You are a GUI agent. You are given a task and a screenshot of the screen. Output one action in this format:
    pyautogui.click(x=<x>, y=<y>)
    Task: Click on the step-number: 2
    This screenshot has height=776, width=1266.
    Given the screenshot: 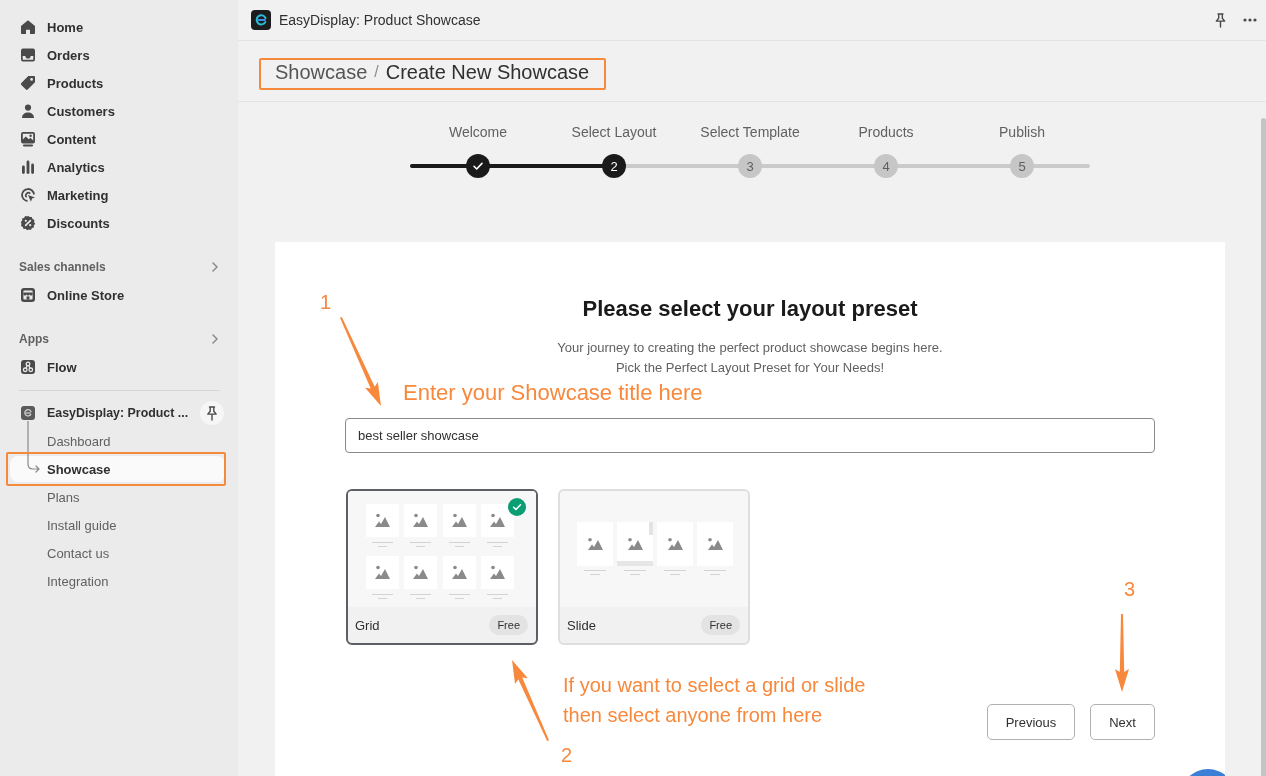 What is the action you would take?
    pyautogui.click(x=614, y=166)
    